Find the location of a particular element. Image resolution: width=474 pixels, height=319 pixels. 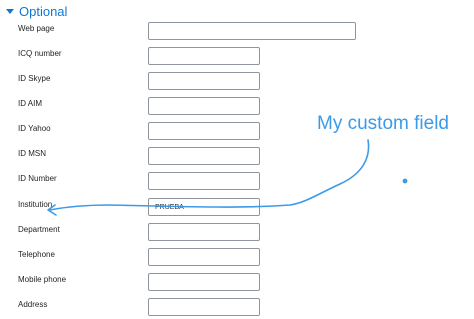

label-department: Department is located at coordinates (39, 229).